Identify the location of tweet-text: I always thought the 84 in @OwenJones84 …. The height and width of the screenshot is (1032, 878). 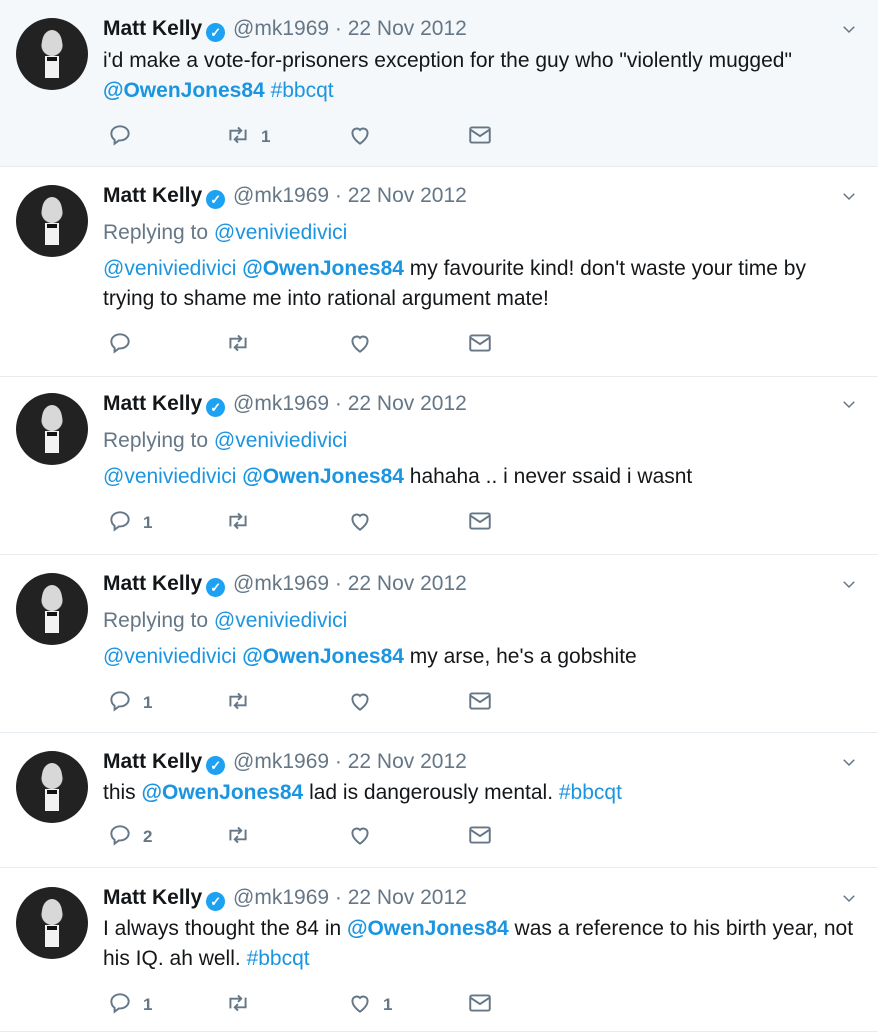
(483, 944).